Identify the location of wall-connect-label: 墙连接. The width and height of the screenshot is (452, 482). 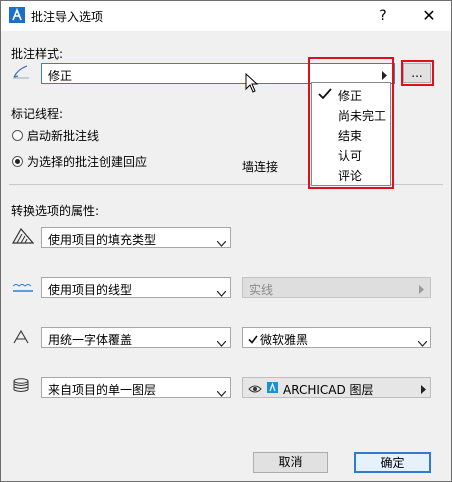
(260, 167).